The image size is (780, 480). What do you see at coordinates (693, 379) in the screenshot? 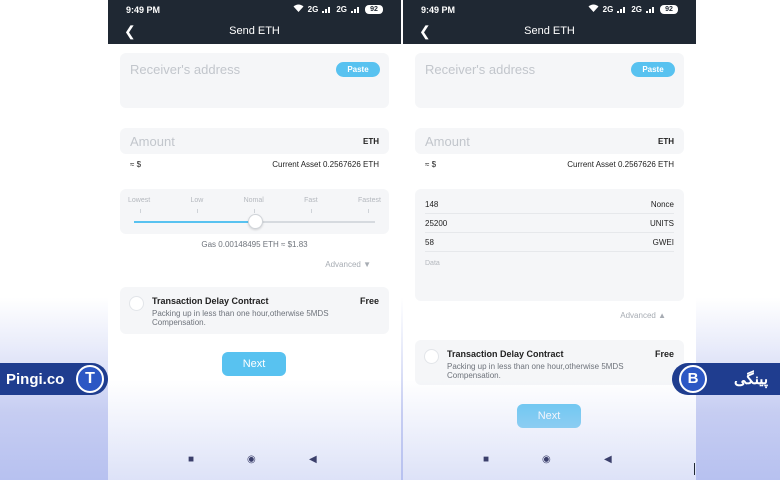
I see `bitcoin-logo-icon: B` at bounding box center [693, 379].